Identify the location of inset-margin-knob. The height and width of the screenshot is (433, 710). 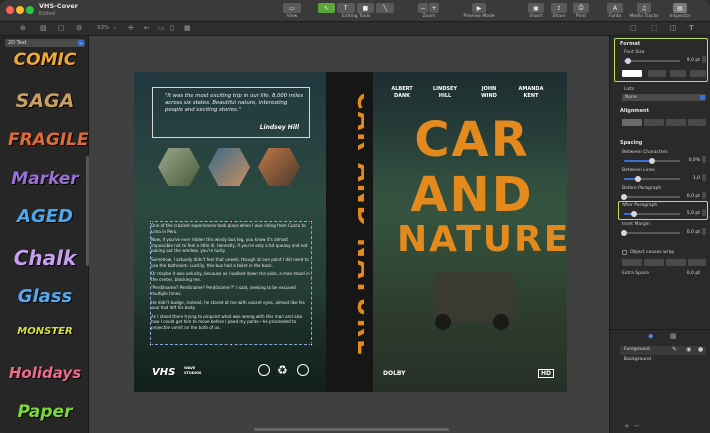
(624, 233).